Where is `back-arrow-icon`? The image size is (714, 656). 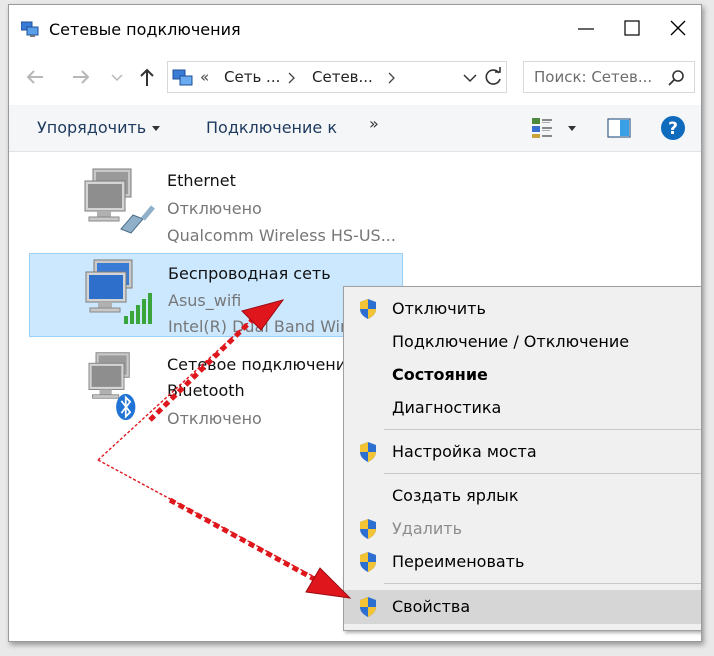 back-arrow-icon is located at coordinates (35, 77).